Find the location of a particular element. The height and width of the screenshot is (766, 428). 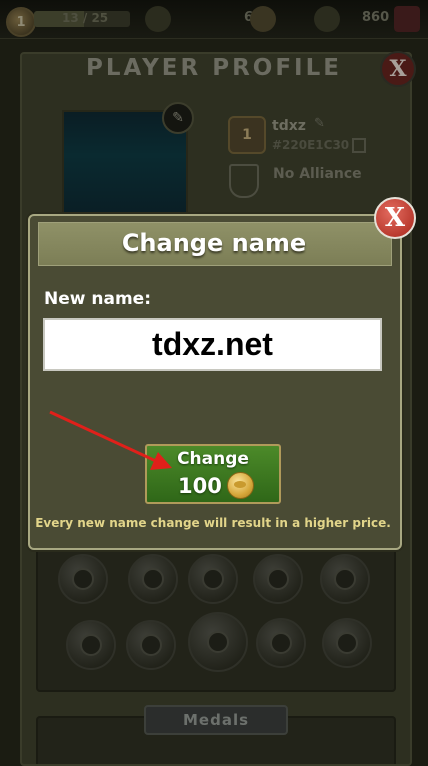

change-price: 100 is located at coordinates (200, 486).